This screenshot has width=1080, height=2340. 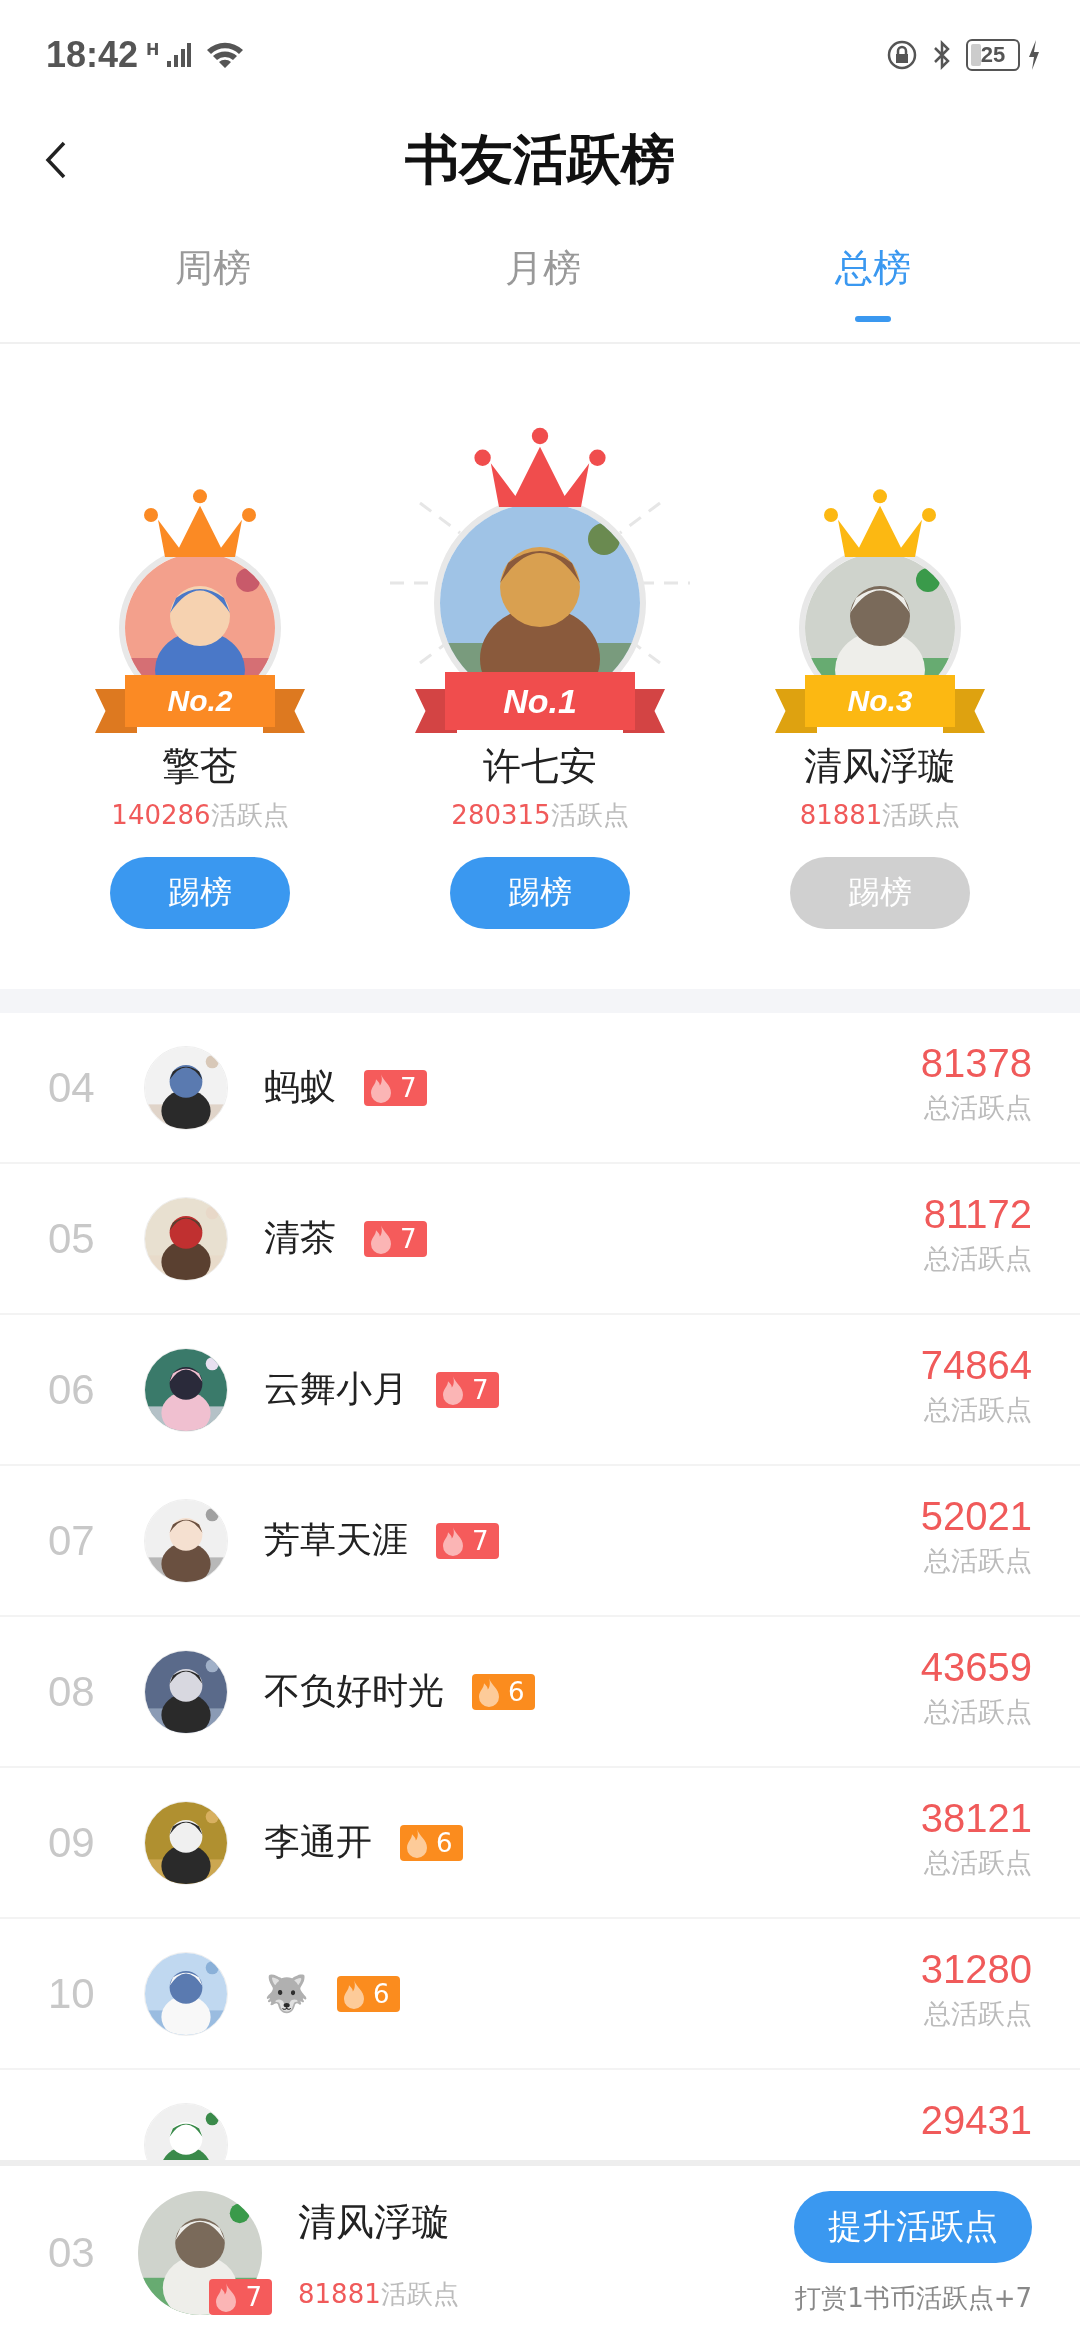 I want to click on battery-icon: 25, so click(x=993, y=55).